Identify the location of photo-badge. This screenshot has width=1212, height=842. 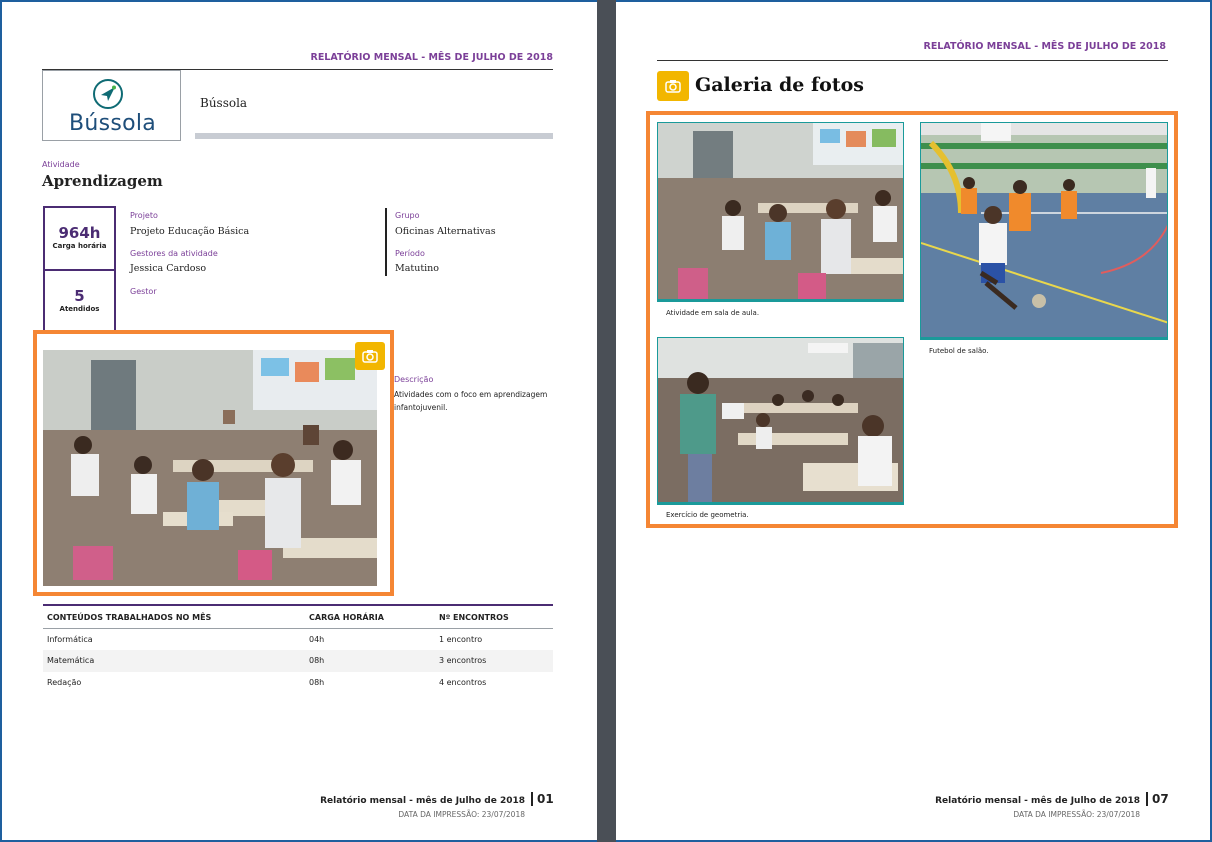
(370, 356).